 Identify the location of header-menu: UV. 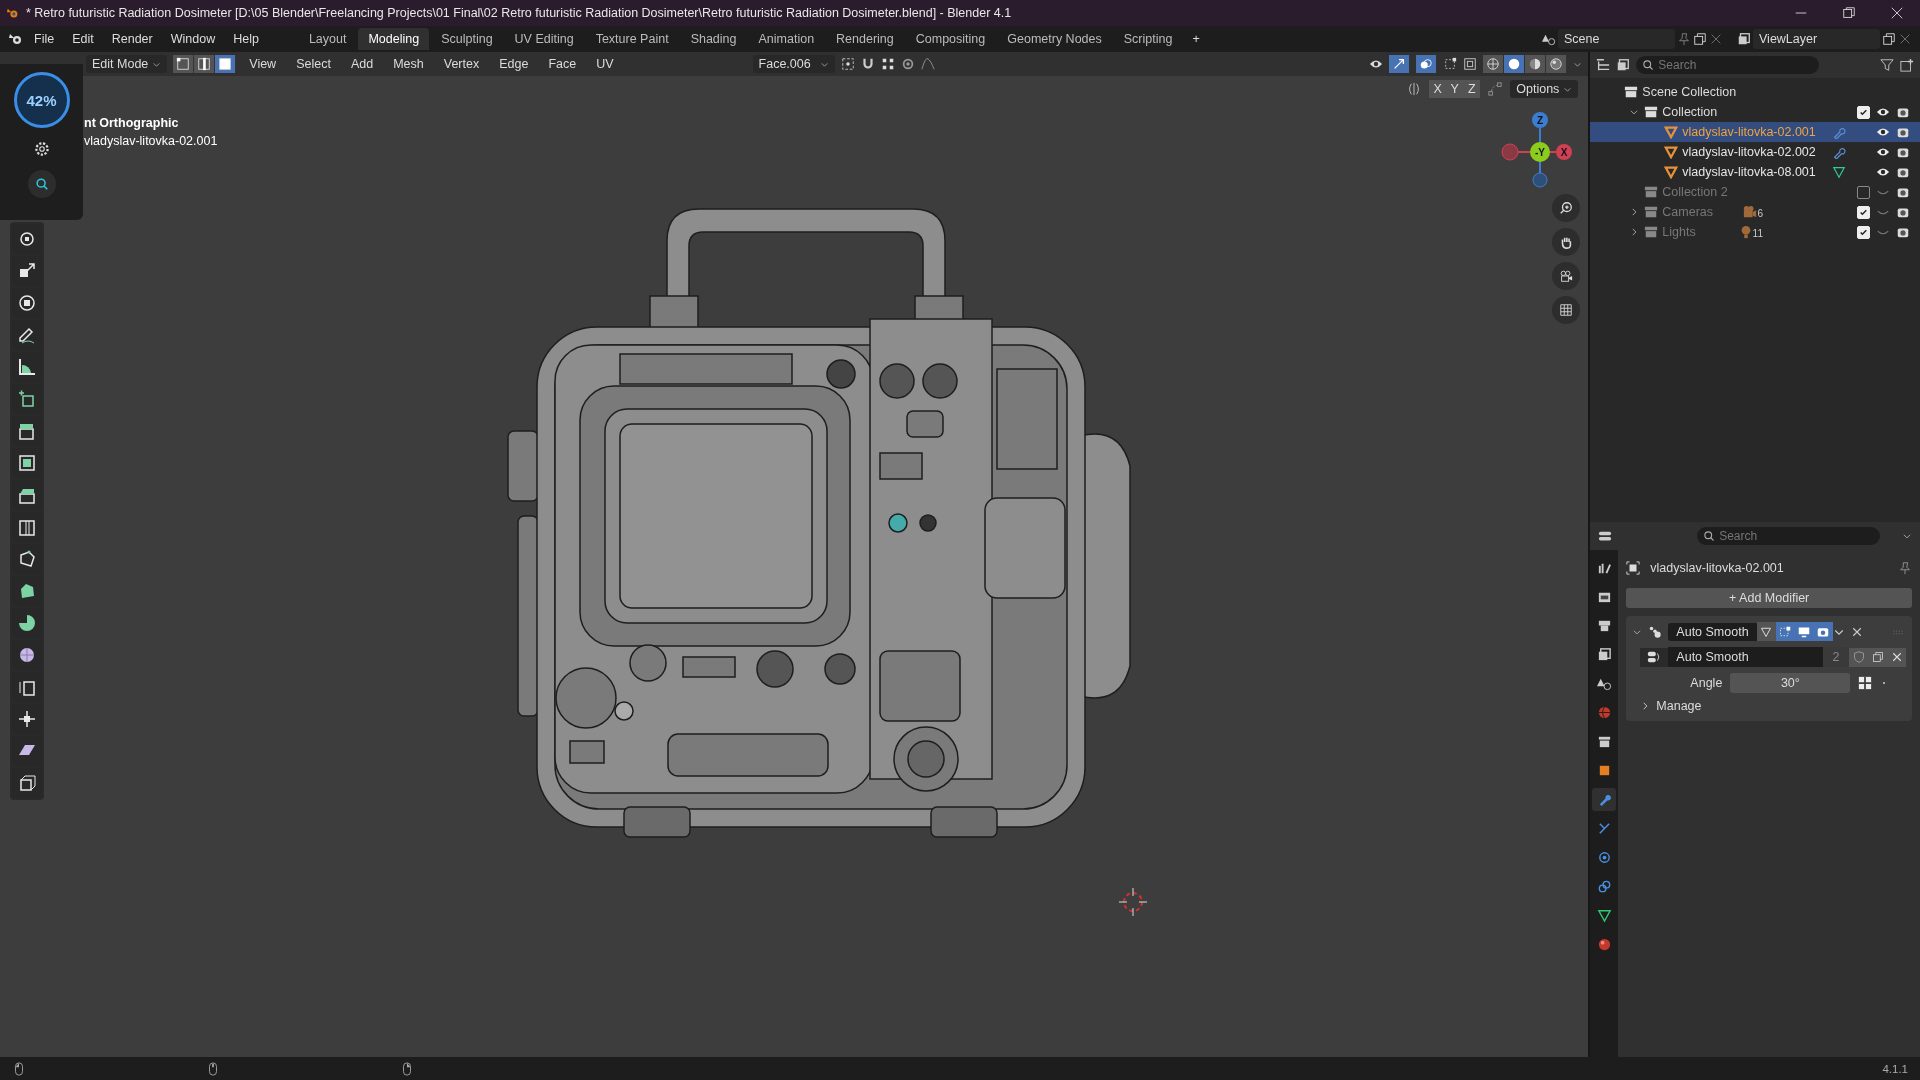
(605, 64).